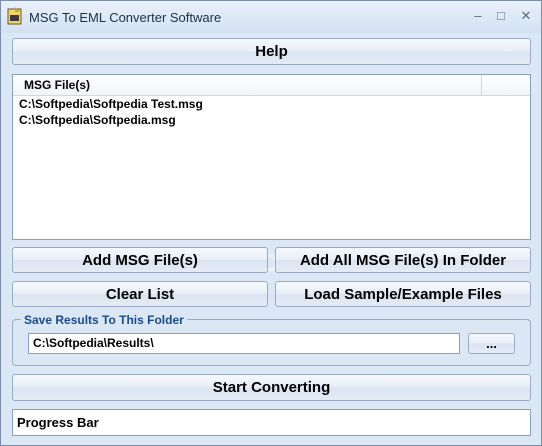 The image size is (542, 446). What do you see at coordinates (97, 120) in the screenshot?
I see `list-item: C:\Softpedia\Softpedia.msg` at bounding box center [97, 120].